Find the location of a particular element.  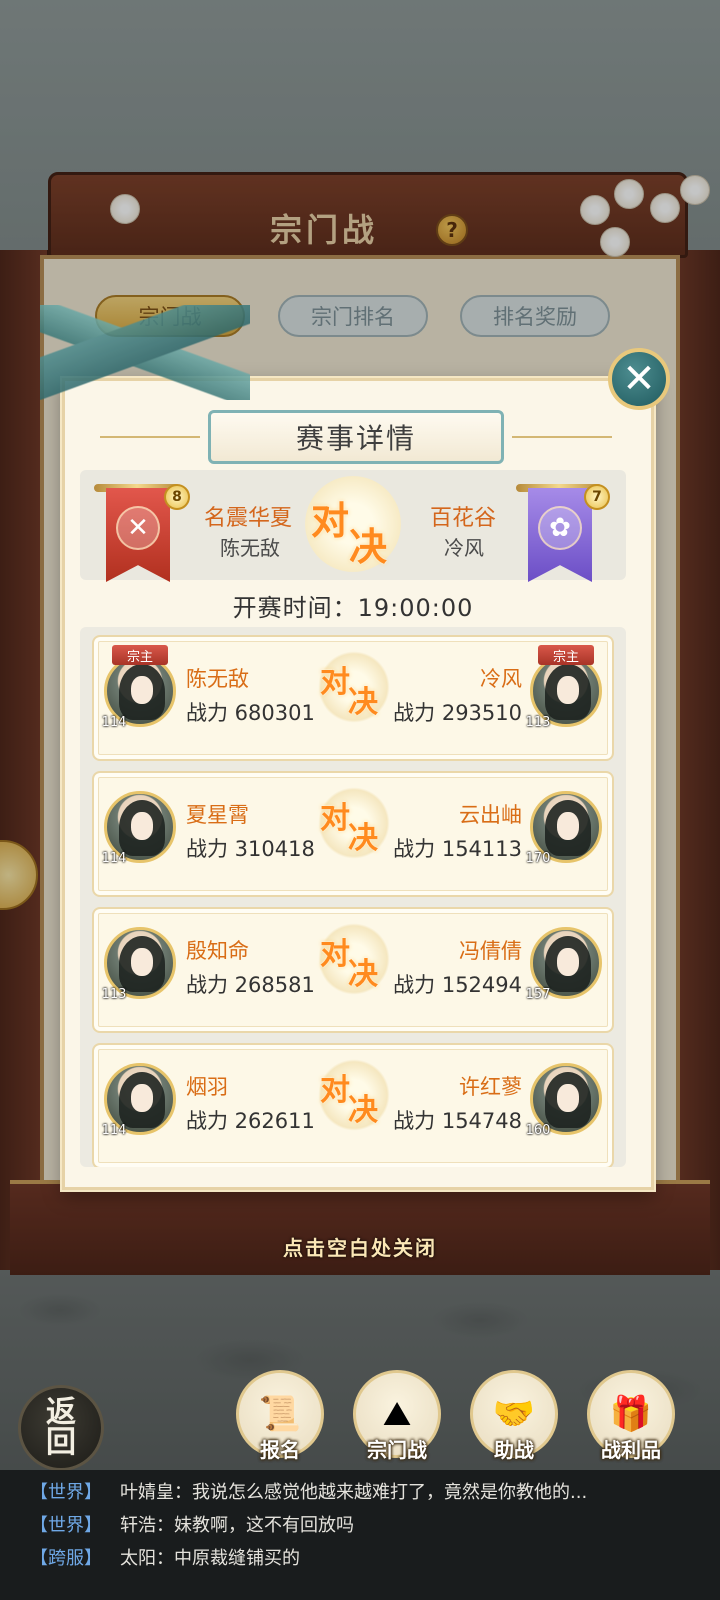

right-player-level: 170 is located at coordinates (538, 858).